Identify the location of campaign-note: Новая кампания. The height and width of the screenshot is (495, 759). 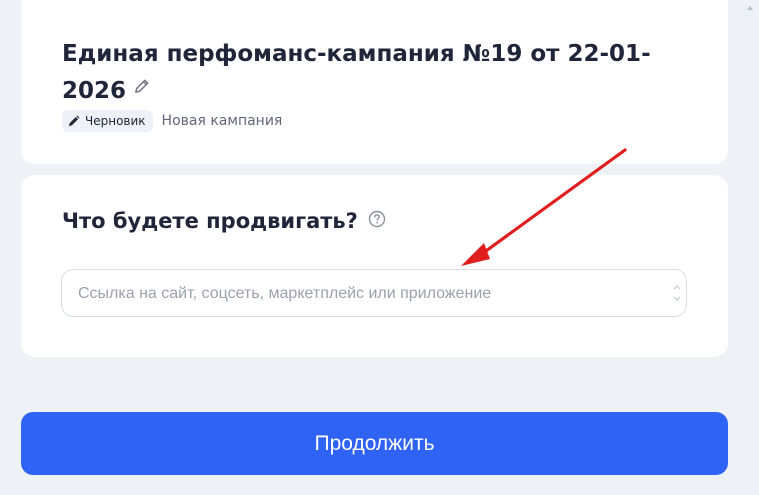
(222, 121).